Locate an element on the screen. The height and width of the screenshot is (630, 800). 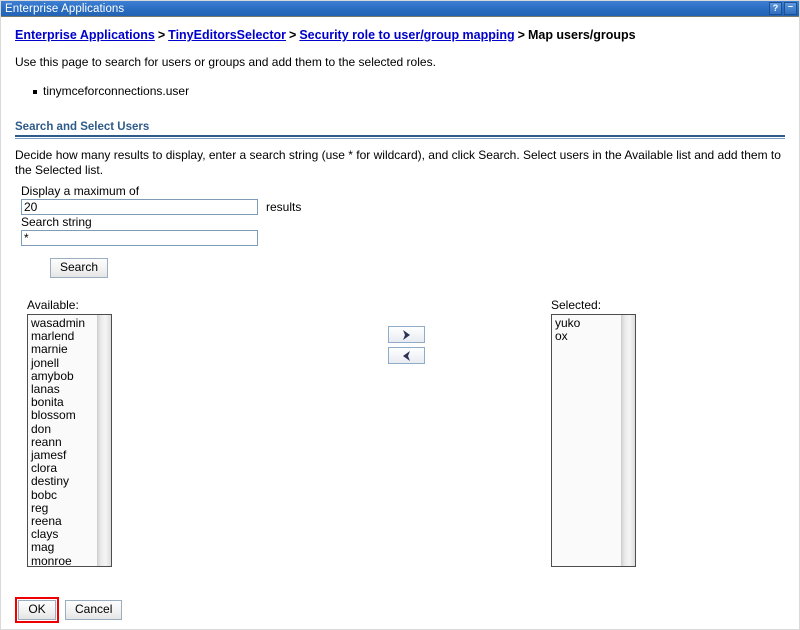
dialog-footer: OK Cancel is located at coordinates (69, 610).